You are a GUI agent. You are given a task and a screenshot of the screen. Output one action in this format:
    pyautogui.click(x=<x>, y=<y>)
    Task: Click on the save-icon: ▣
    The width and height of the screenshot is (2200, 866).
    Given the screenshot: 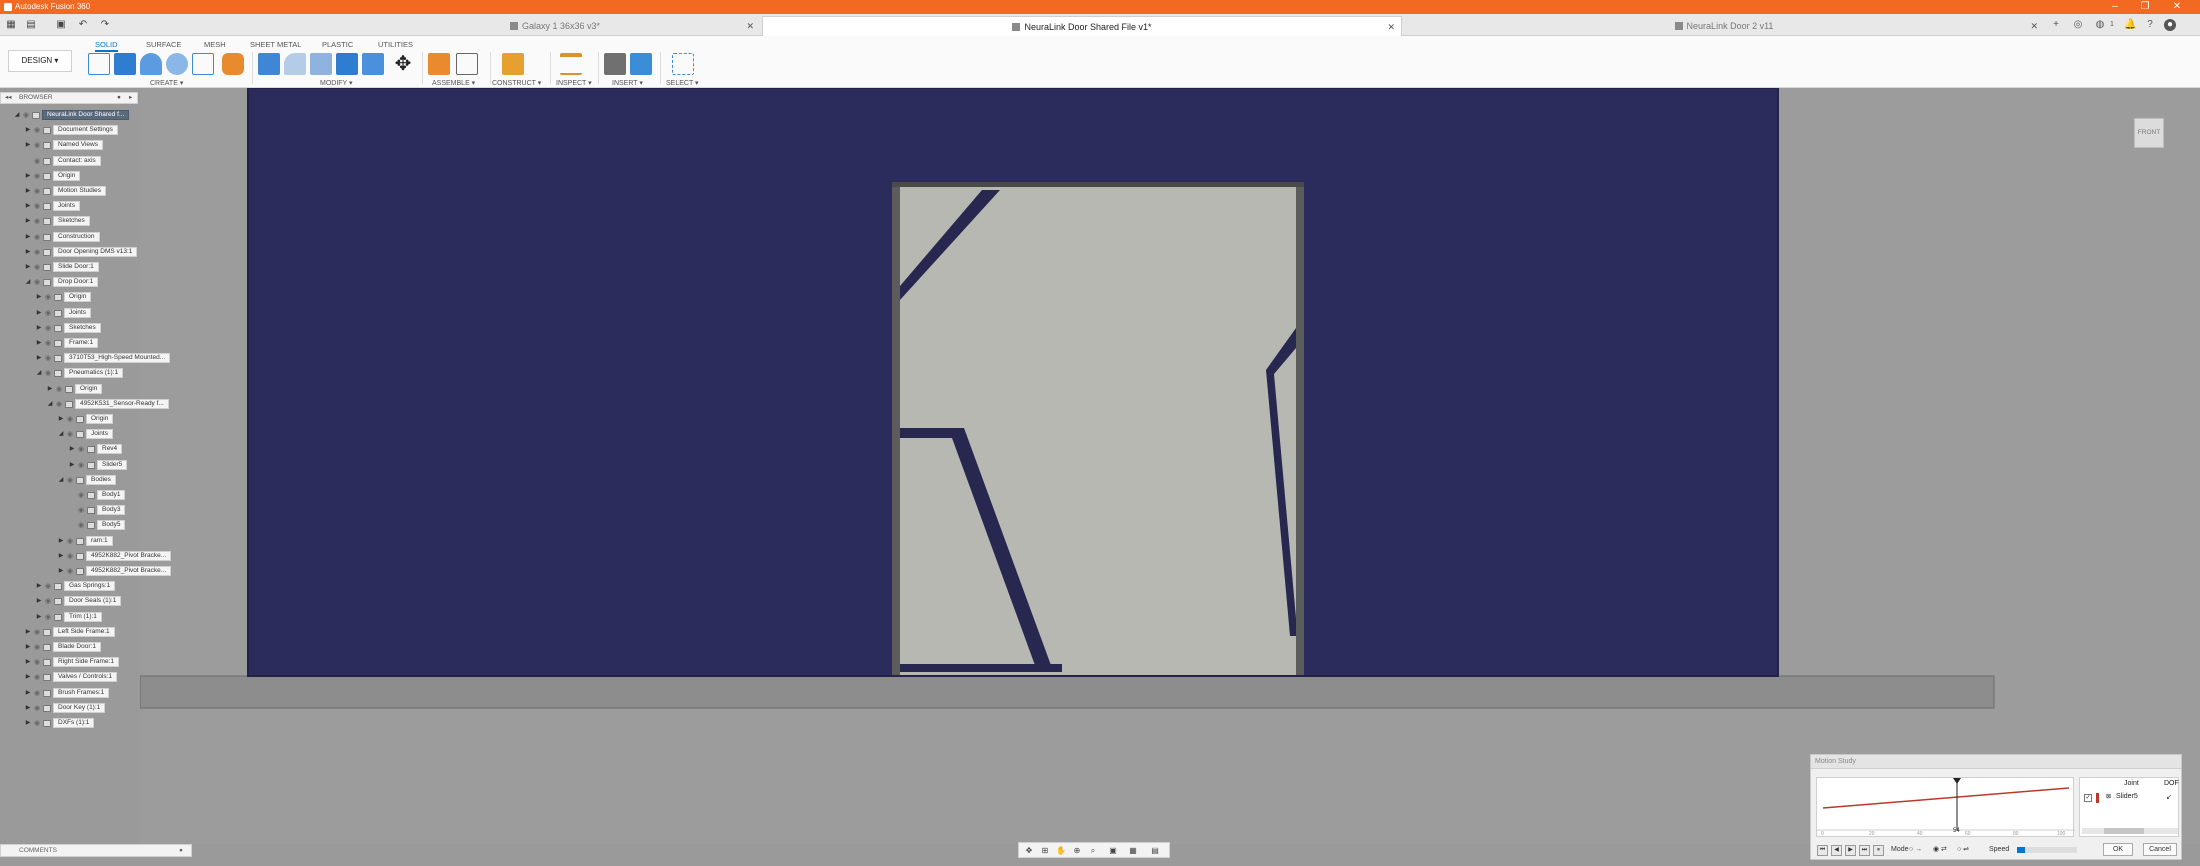 What is the action you would take?
    pyautogui.click(x=61, y=25)
    